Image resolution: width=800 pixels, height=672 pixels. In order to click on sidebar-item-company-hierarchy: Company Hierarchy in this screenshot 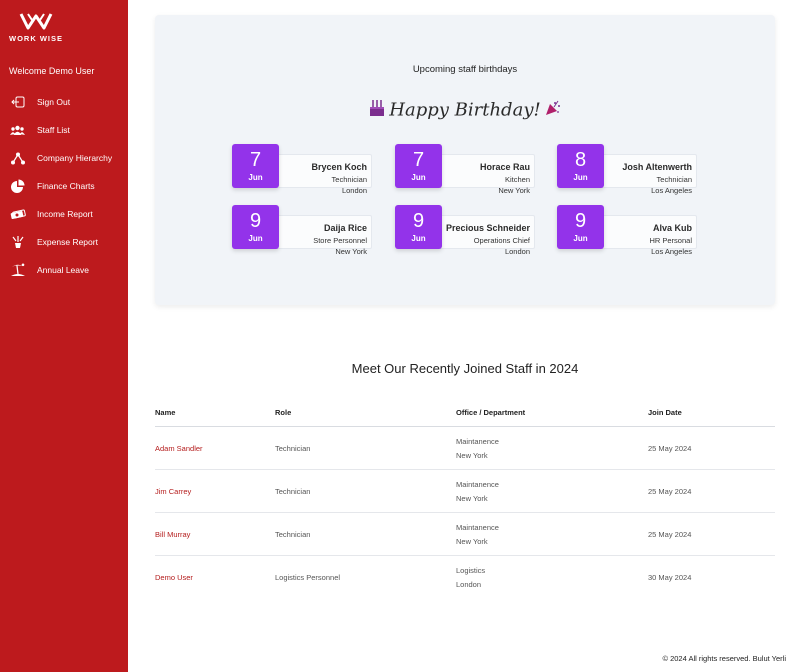, I will do `click(64, 158)`.